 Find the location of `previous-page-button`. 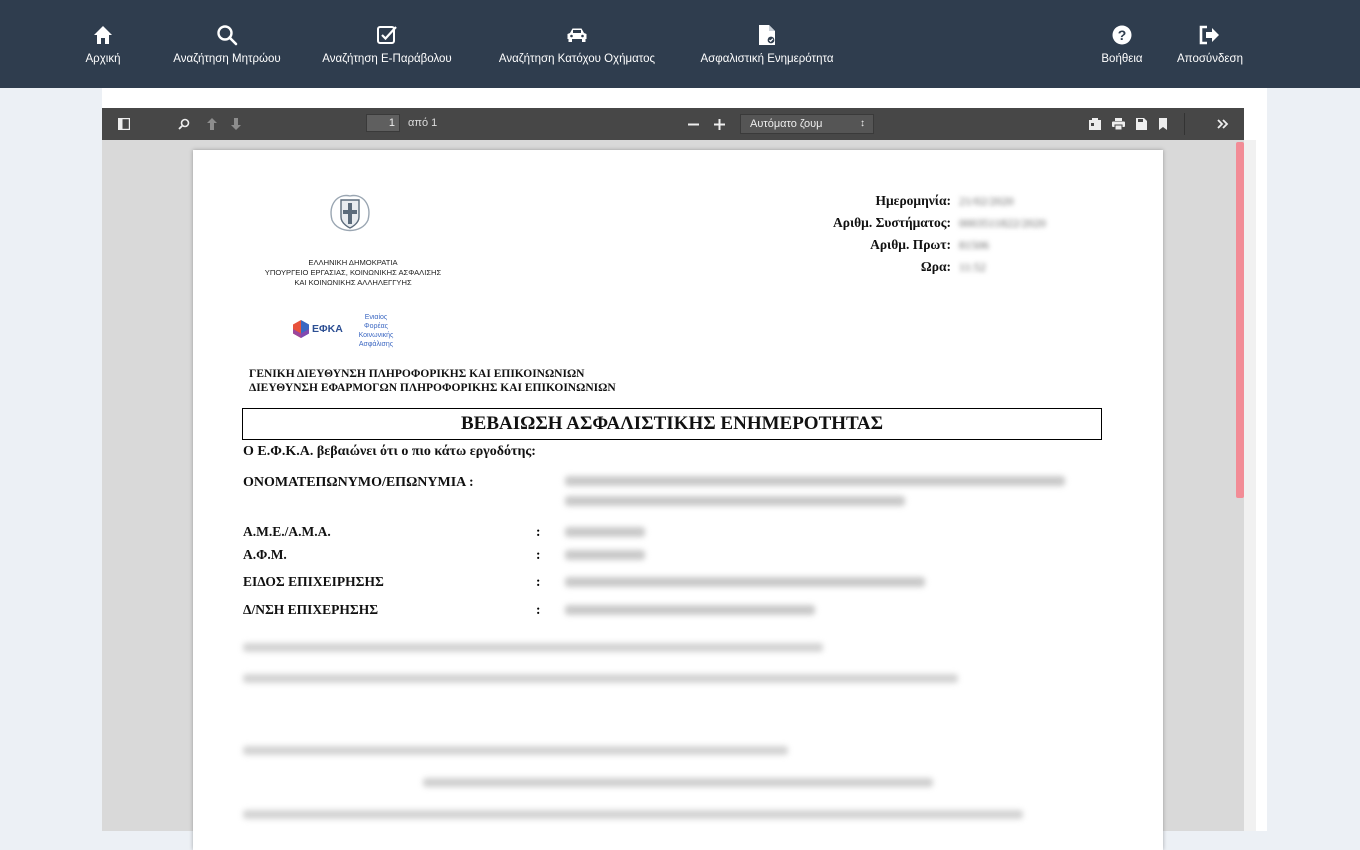

previous-page-button is located at coordinates (212, 124).